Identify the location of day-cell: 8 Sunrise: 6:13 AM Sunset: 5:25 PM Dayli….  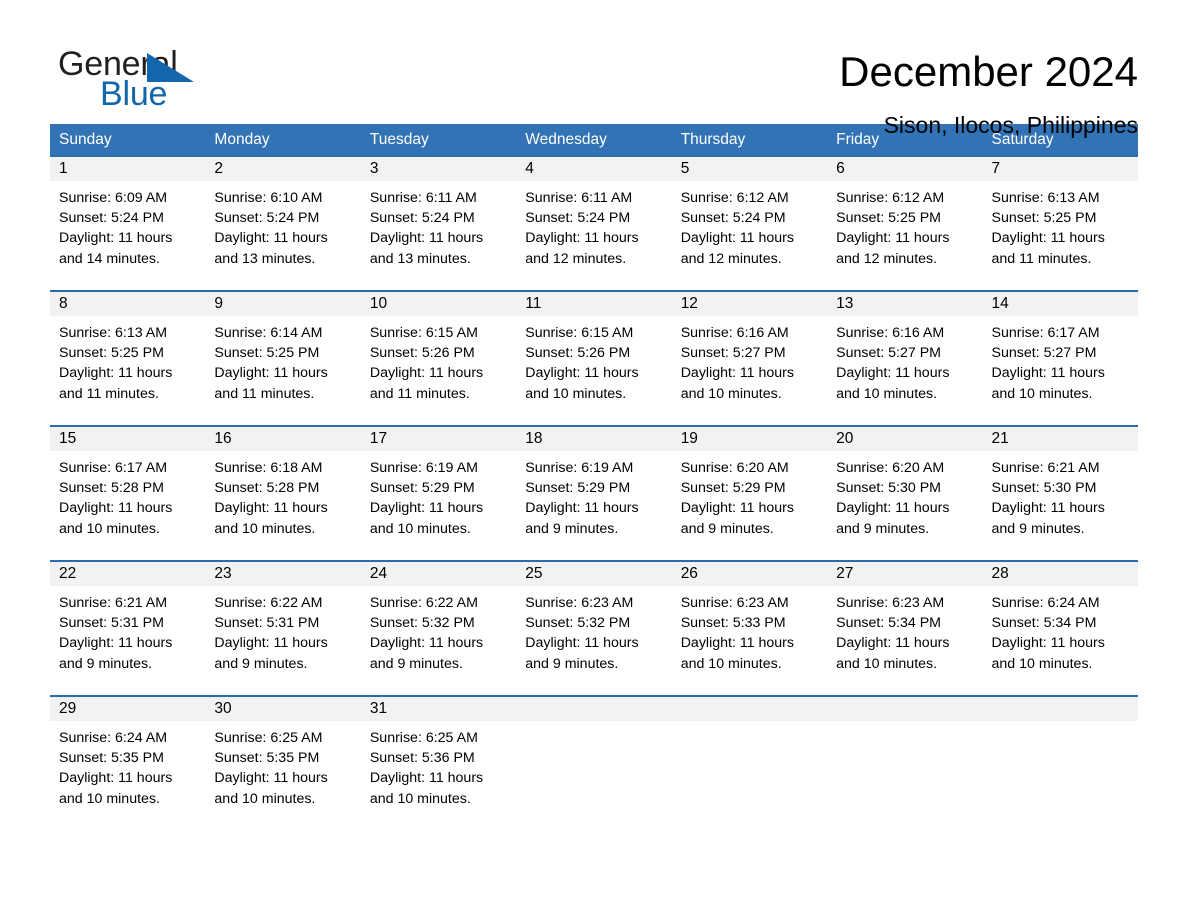
(128, 358).